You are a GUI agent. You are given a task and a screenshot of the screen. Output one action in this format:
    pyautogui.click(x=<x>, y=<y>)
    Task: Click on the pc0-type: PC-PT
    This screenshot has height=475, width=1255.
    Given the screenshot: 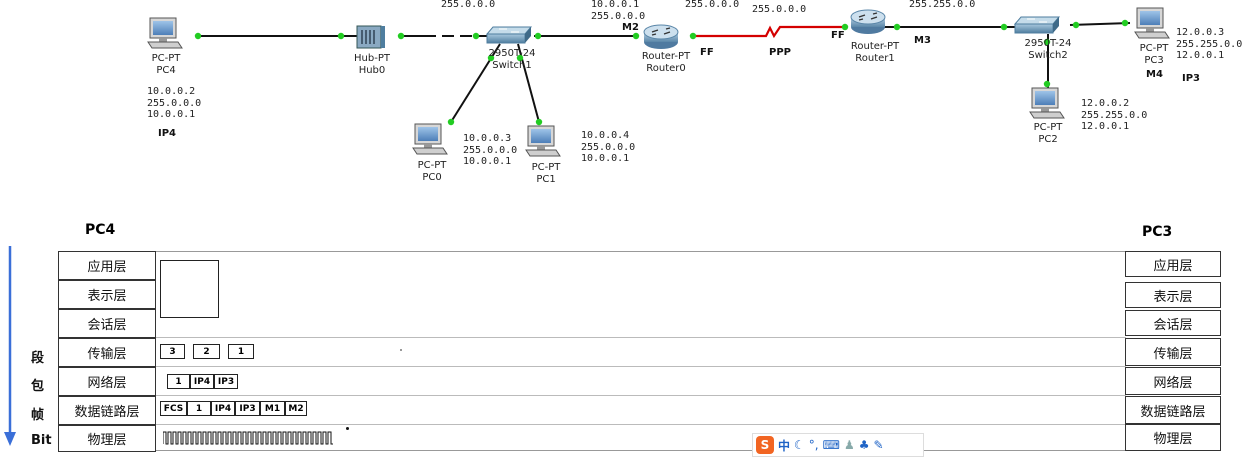 What is the action you would take?
    pyautogui.click(x=432, y=165)
    